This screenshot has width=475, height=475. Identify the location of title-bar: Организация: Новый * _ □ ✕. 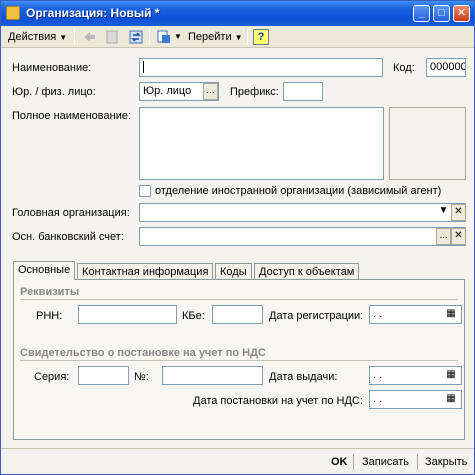
(237, 13).